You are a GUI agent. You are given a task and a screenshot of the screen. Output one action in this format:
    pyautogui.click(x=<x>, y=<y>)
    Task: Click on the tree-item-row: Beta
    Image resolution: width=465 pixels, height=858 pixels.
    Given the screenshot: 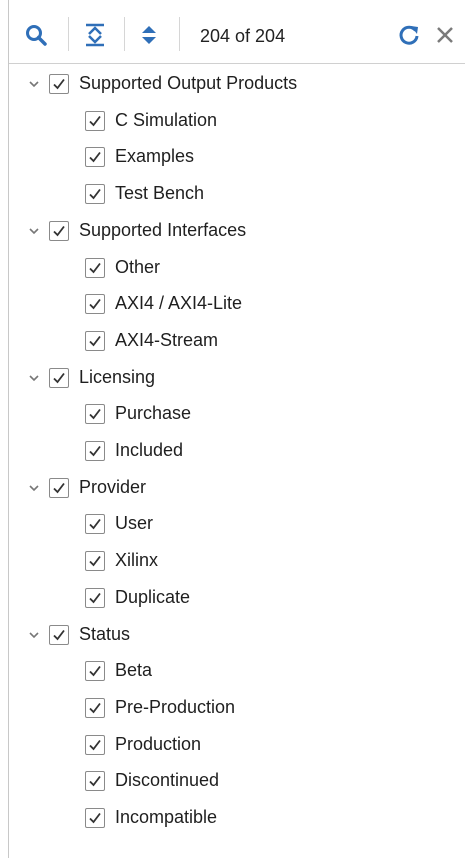 What is the action you would take?
    pyautogui.click(x=237, y=671)
    